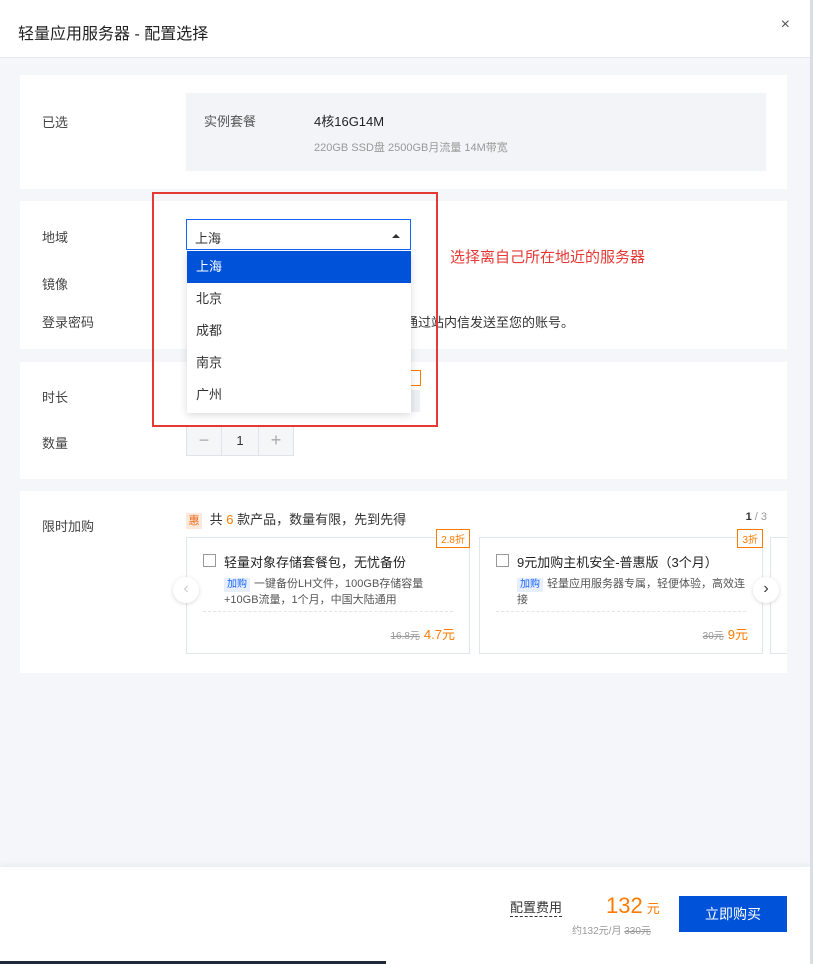  Describe the element at coordinates (415, 401) in the screenshot. I see `duration-tab-edge` at that location.